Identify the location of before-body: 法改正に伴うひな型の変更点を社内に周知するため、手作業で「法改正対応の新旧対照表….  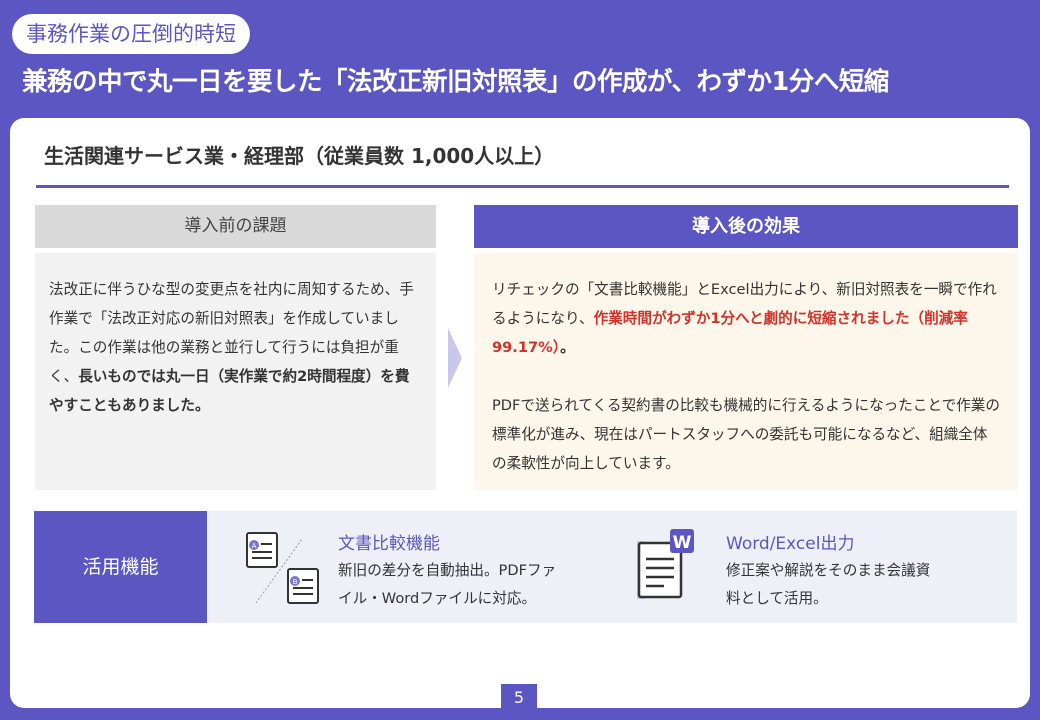
(235, 371).